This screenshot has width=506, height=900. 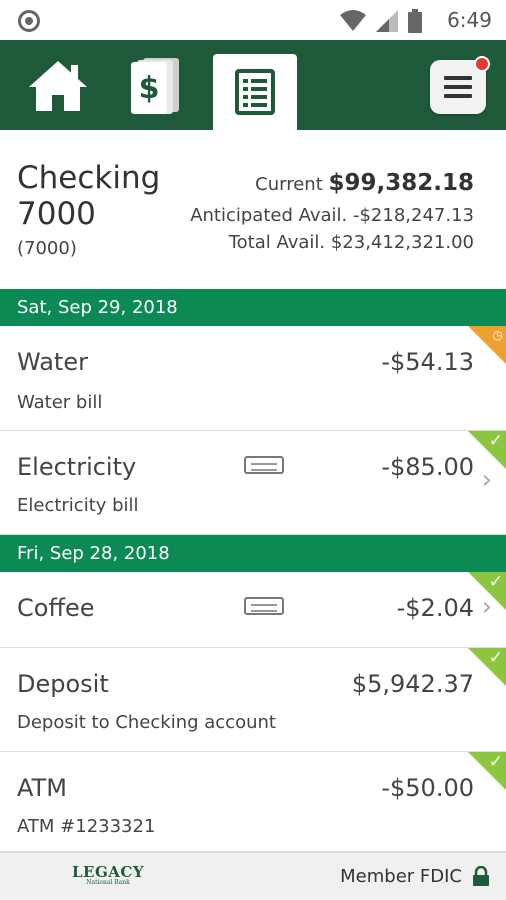 What do you see at coordinates (401, 876) in the screenshot?
I see `fdic-label: Member FDIC` at bounding box center [401, 876].